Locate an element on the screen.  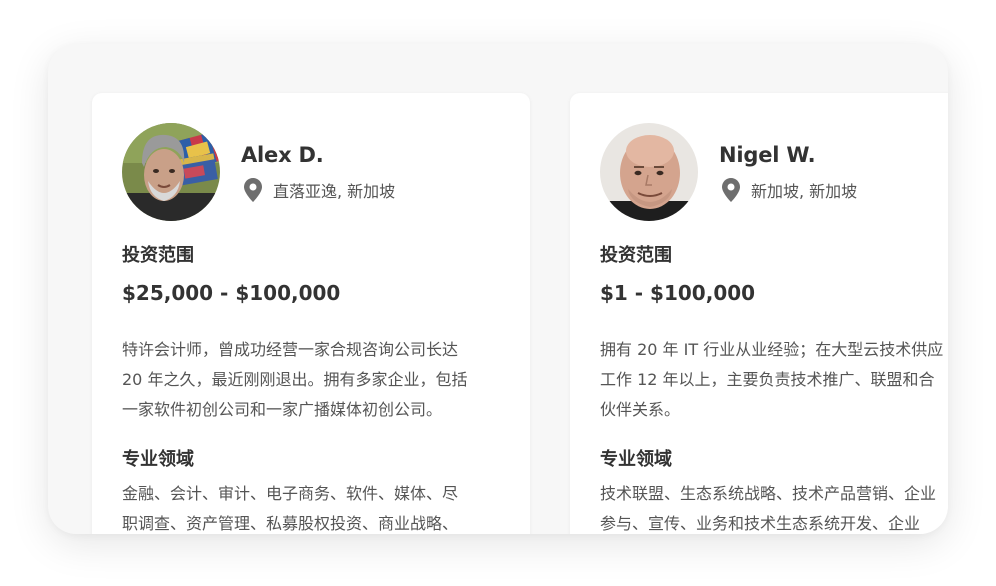
investment-range-value: $1 - $100,000 is located at coordinates (678, 293).